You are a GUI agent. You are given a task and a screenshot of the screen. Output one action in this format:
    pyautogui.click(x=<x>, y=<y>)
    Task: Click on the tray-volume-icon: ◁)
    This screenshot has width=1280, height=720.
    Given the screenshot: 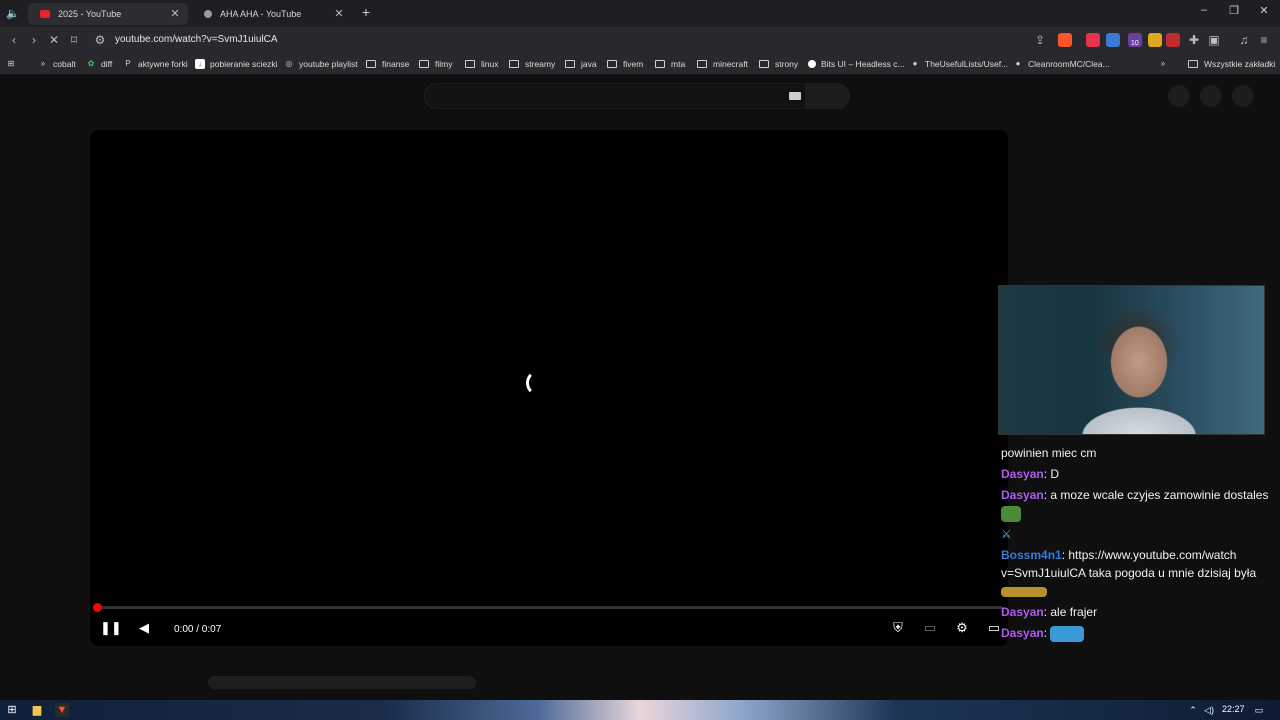 What is the action you would take?
    pyautogui.click(x=1209, y=710)
    